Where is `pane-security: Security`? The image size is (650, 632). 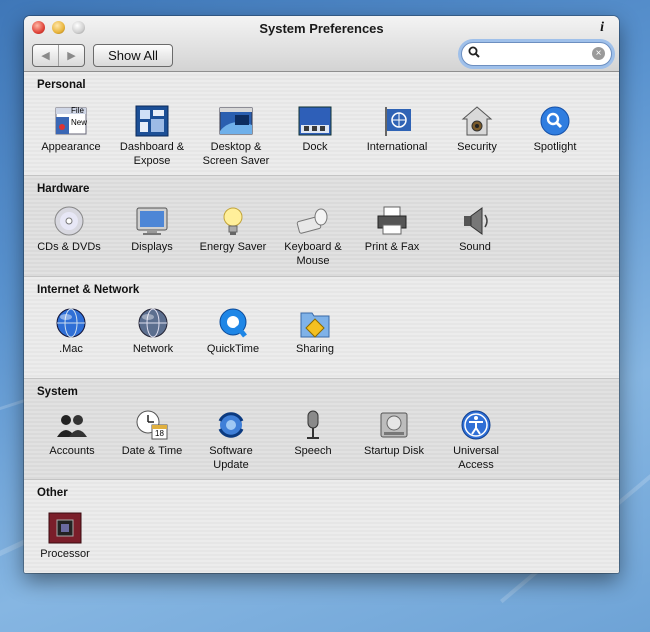 pane-security: Security is located at coordinates (477, 129).